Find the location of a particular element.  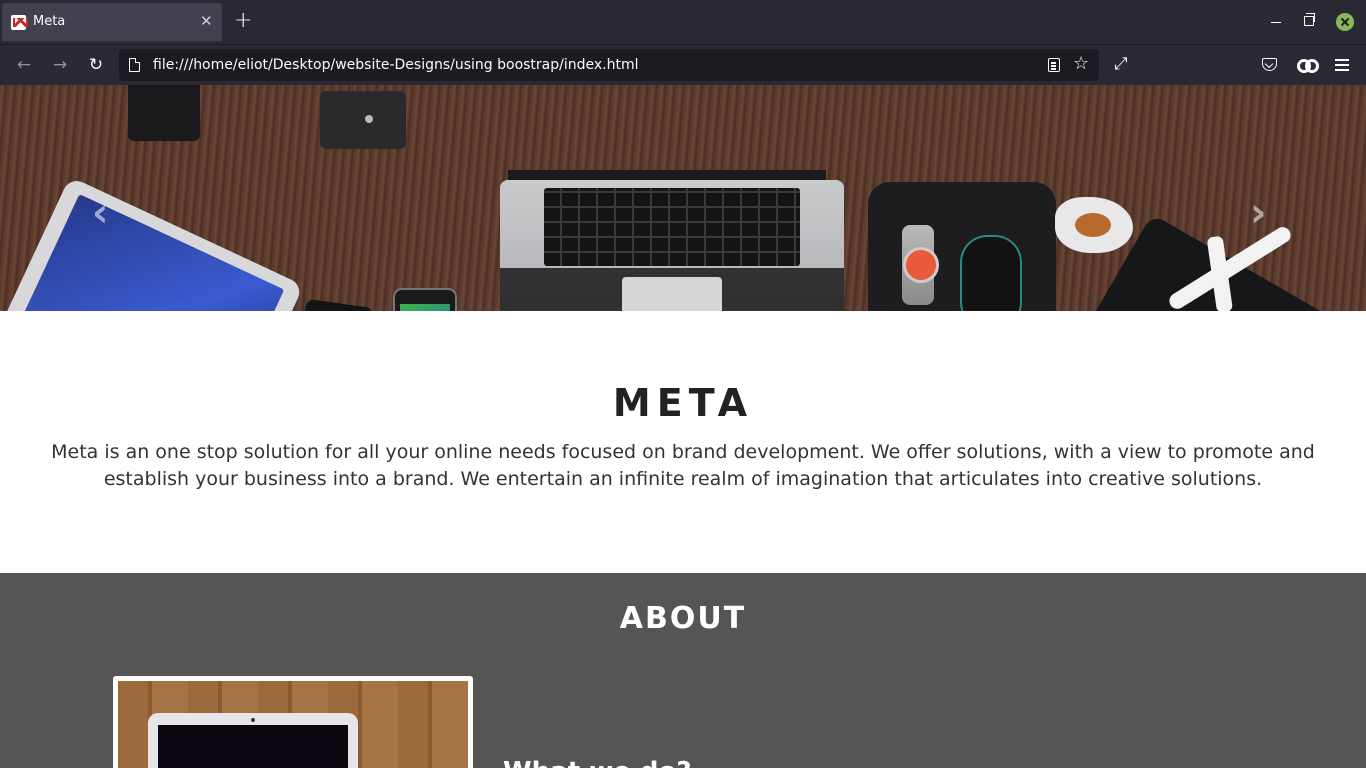

about-image is located at coordinates (293, 722).